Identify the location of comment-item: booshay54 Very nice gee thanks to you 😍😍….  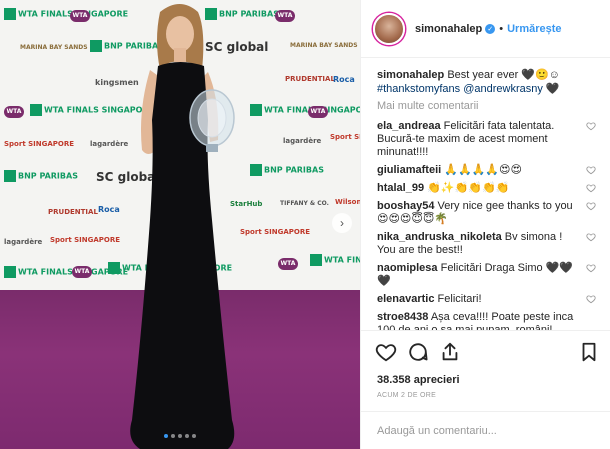
(487, 213).